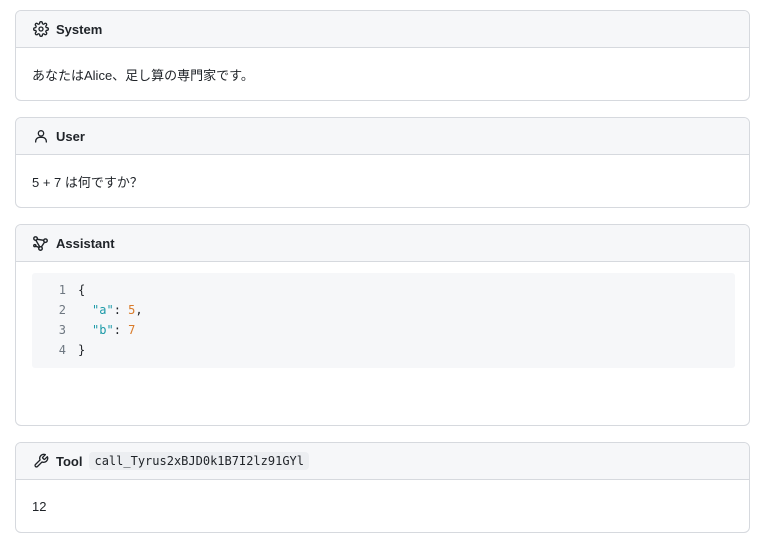  What do you see at coordinates (382, 243) in the screenshot?
I see `assistant-message-header: Assistant` at bounding box center [382, 243].